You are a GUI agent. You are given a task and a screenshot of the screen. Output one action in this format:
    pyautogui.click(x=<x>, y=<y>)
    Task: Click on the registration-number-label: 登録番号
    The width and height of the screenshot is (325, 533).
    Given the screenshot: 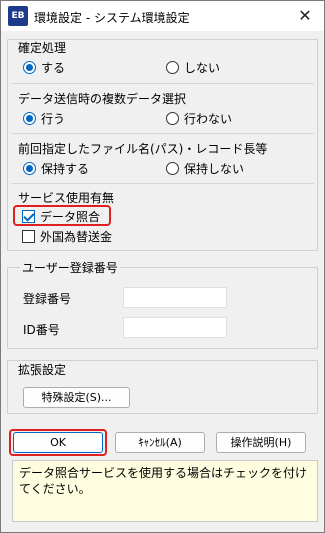 What is the action you would take?
    pyautogui.click(x=47, y=299)
    